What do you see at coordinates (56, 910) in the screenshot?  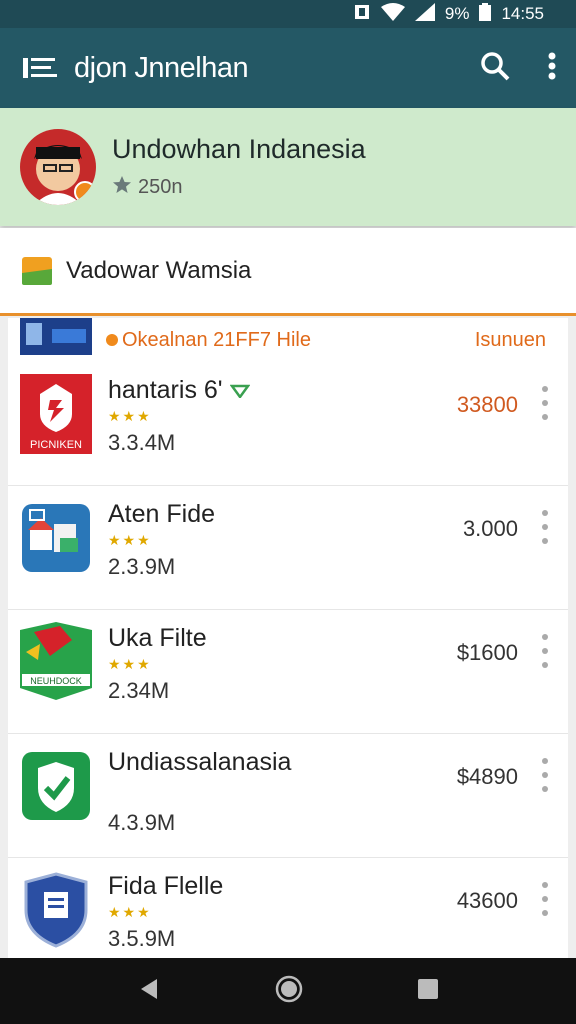 I see `app-icon-shield-blue` at bounding box center [56, 910].